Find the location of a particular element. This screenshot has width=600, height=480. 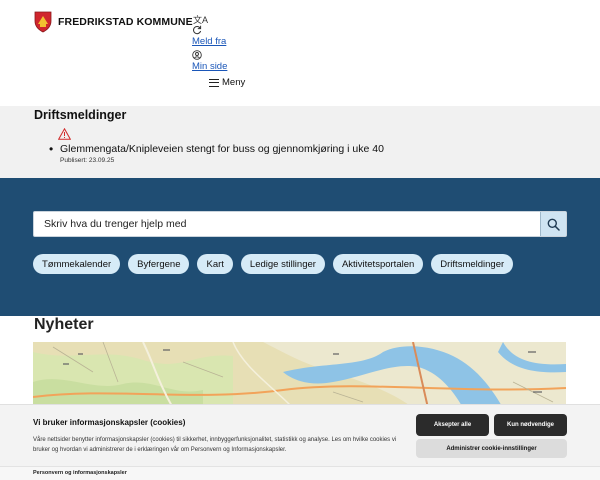

quick-link-driftsmeldinger: Driftsmeldinger is located at coordinates (472, 264).